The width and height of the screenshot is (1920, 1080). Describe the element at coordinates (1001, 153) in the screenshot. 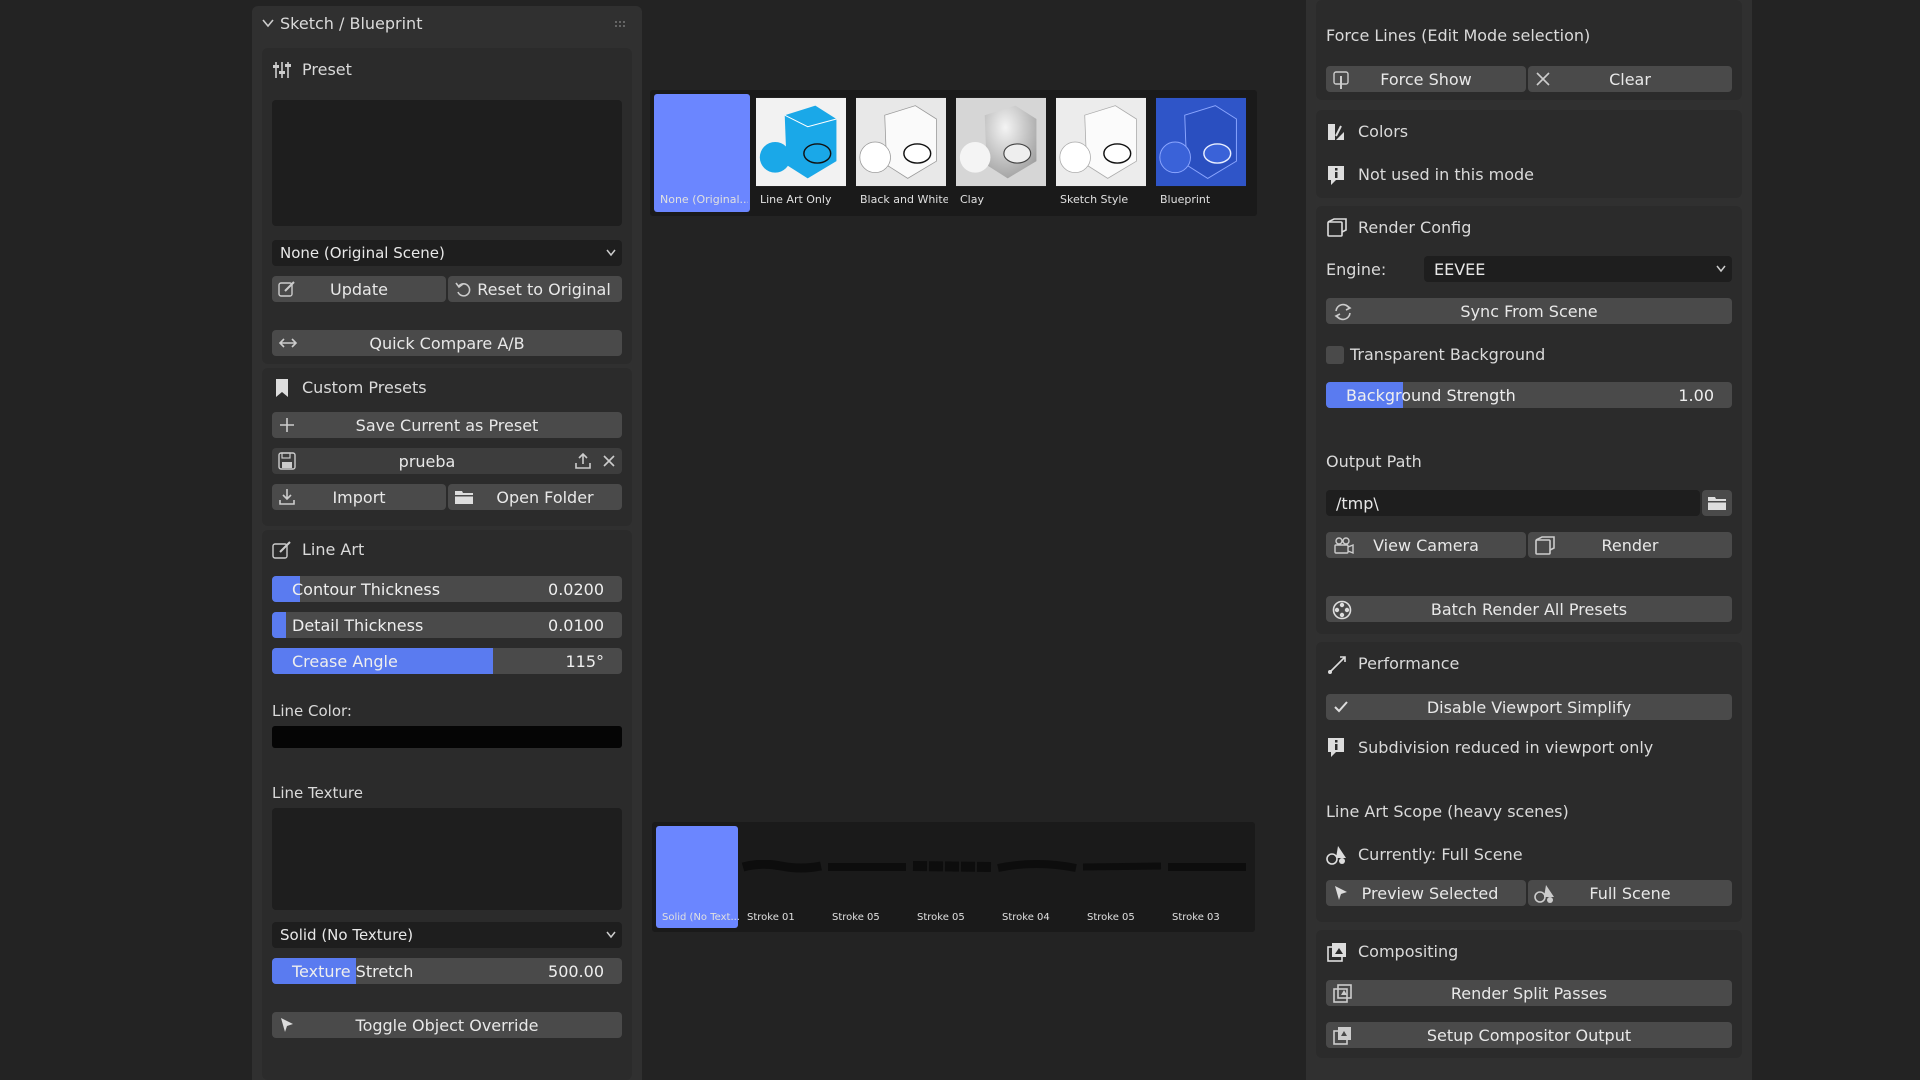

I see `preset-thumb-clay: Clay` at that location.